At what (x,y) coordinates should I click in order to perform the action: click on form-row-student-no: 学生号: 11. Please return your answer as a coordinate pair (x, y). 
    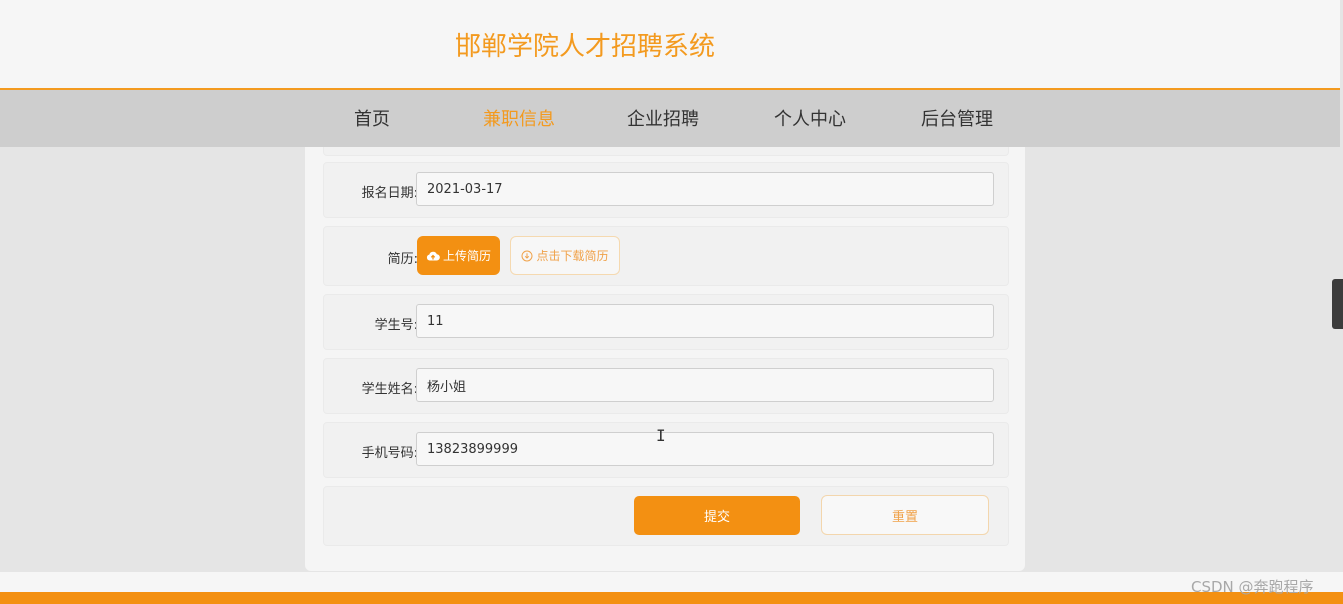
    Looking at the image, I should click on (666, 322).